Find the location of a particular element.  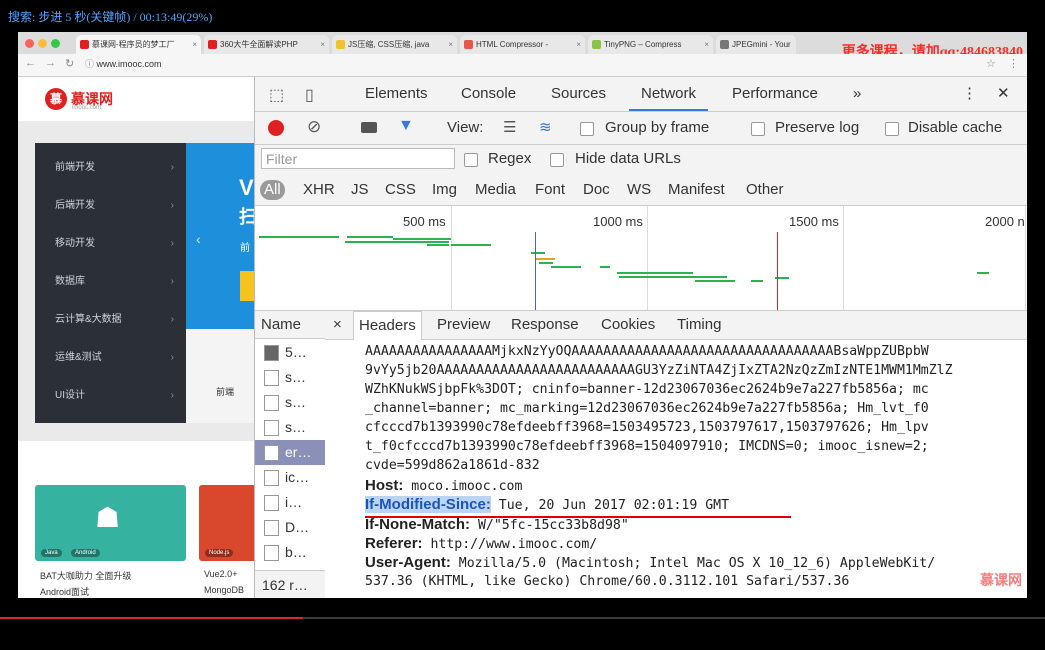

browser-tab: JPEGmini - Your is located at coordinates (756, 44).